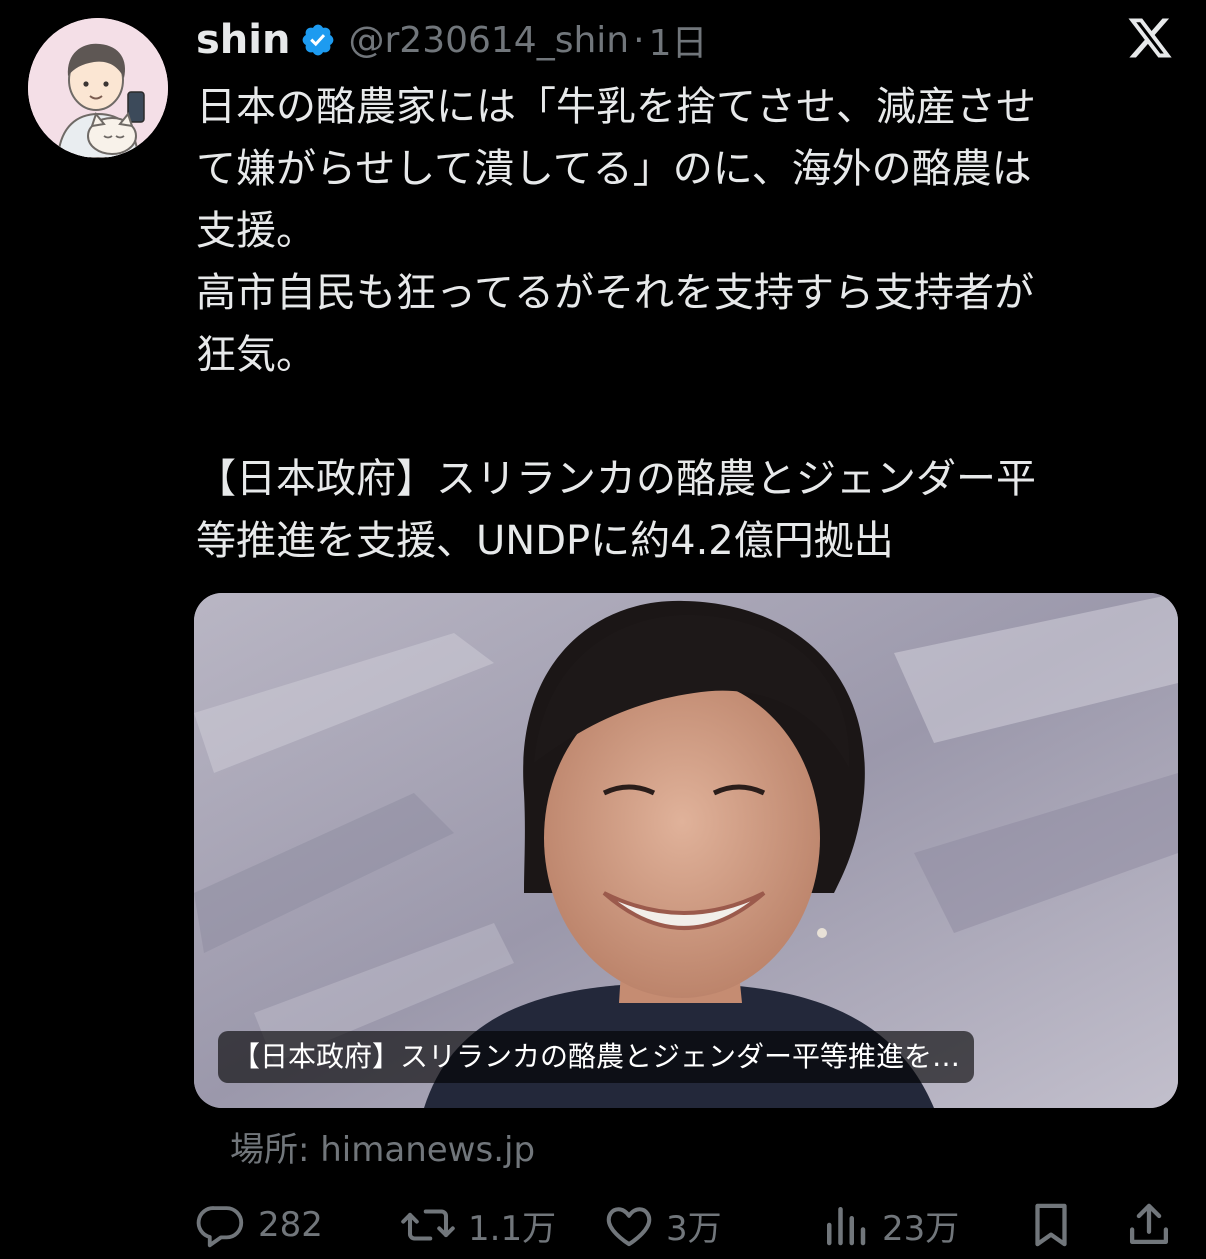  What do you see at coordinates (616, 107) in the screenshot?
I see `tweet-text-line: 日本の酪農家には「牛乳を捨てさせ、減産させ` at bounding box center [616, 107].